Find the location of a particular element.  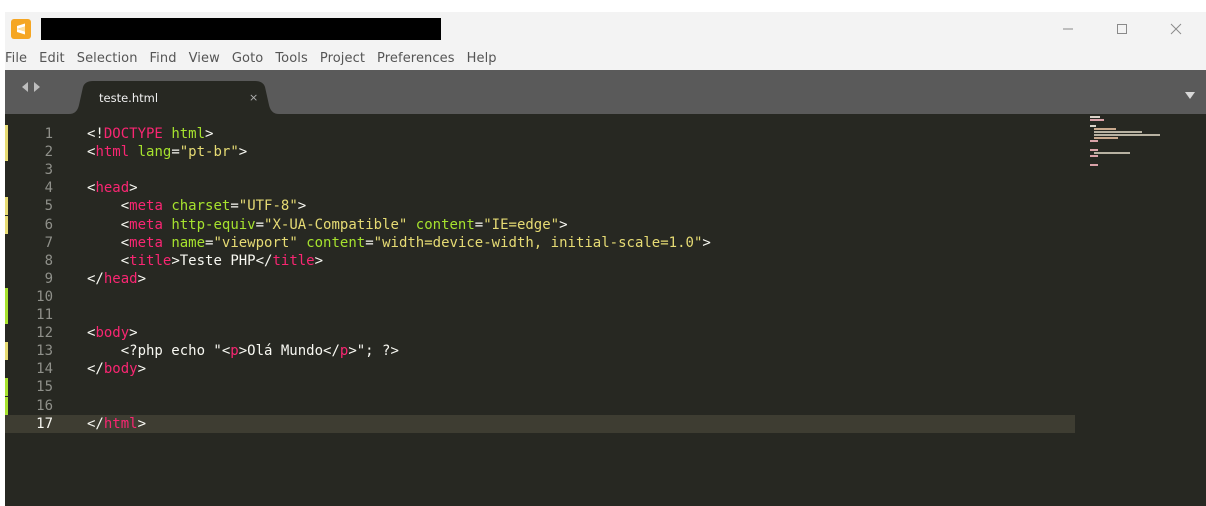

menu-goto: Goto is located at coordinates (247, 58).